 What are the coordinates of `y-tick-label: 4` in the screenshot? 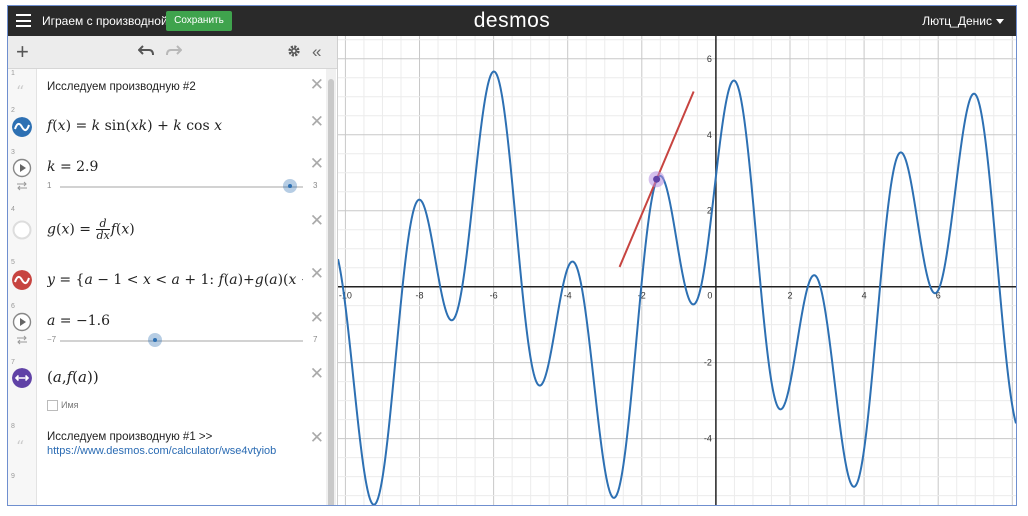 It's located at (709, 135).